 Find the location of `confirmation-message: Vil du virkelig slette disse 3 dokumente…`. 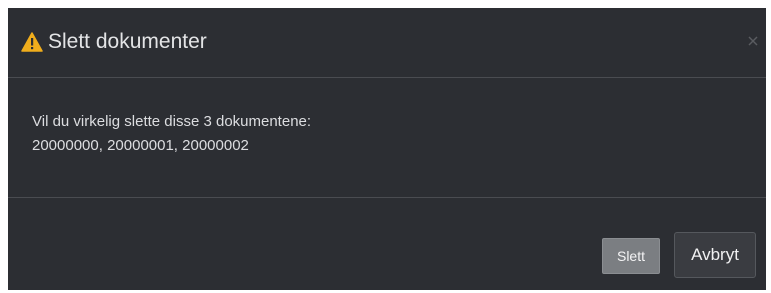

confirmation-message: Vil du virkelig slette disse 3 dokumente… is located at coordinates (172, 121).